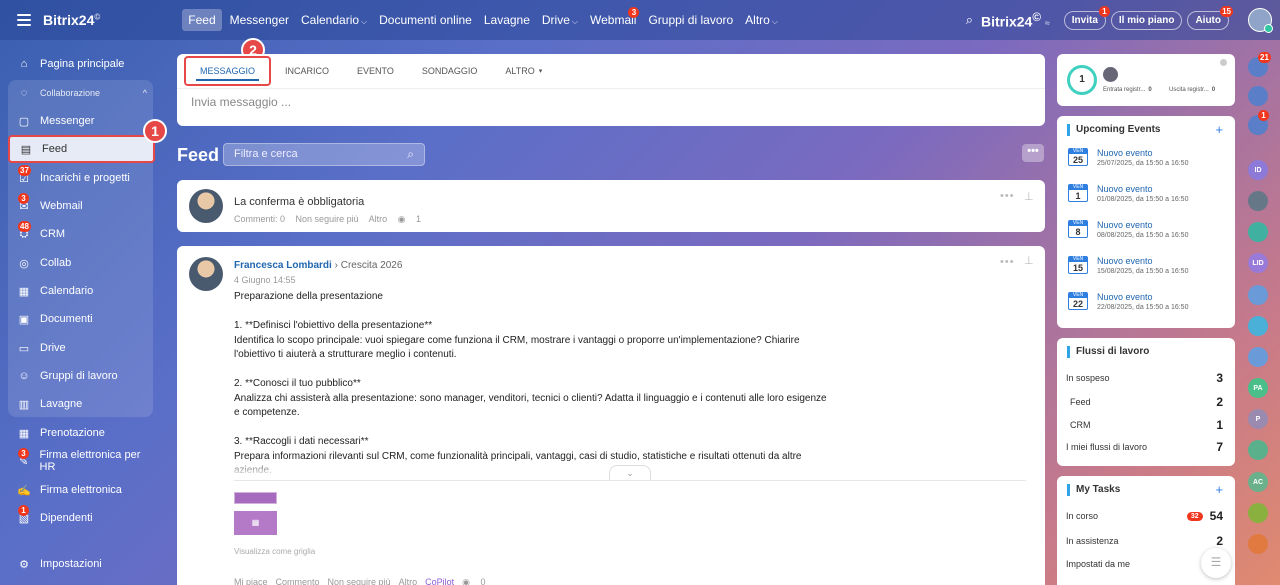 The height and width of the screenshot is (585, 1280). I want to click on composer-tab-sondaggio: SONDAGGIO, so click(450, 71).